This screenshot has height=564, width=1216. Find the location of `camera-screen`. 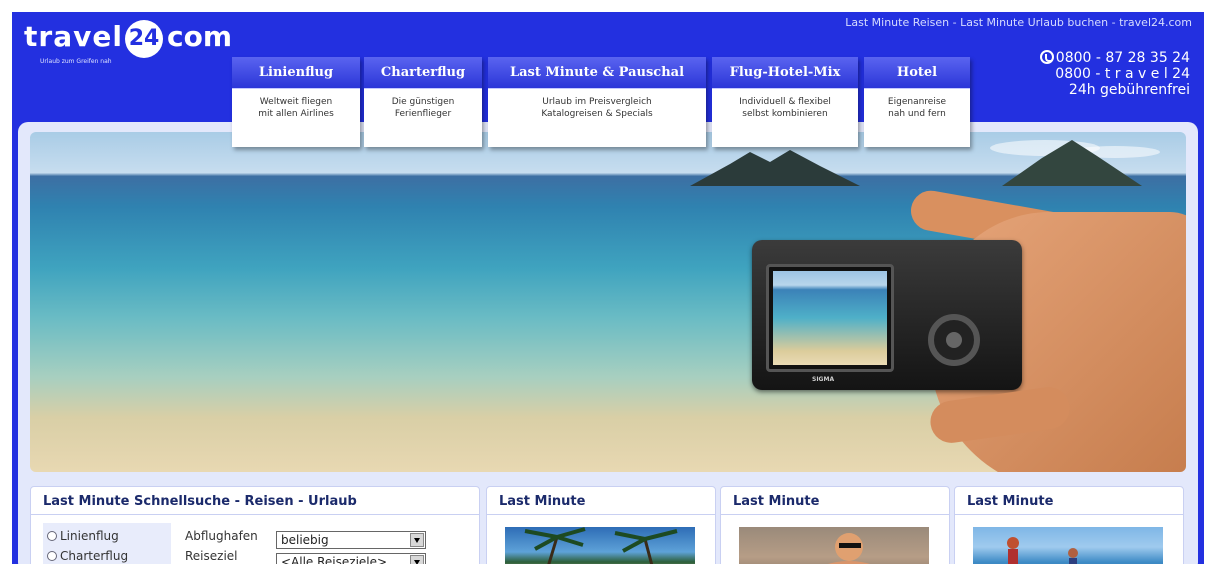

camera-screen is located at coordinates (830, 318).